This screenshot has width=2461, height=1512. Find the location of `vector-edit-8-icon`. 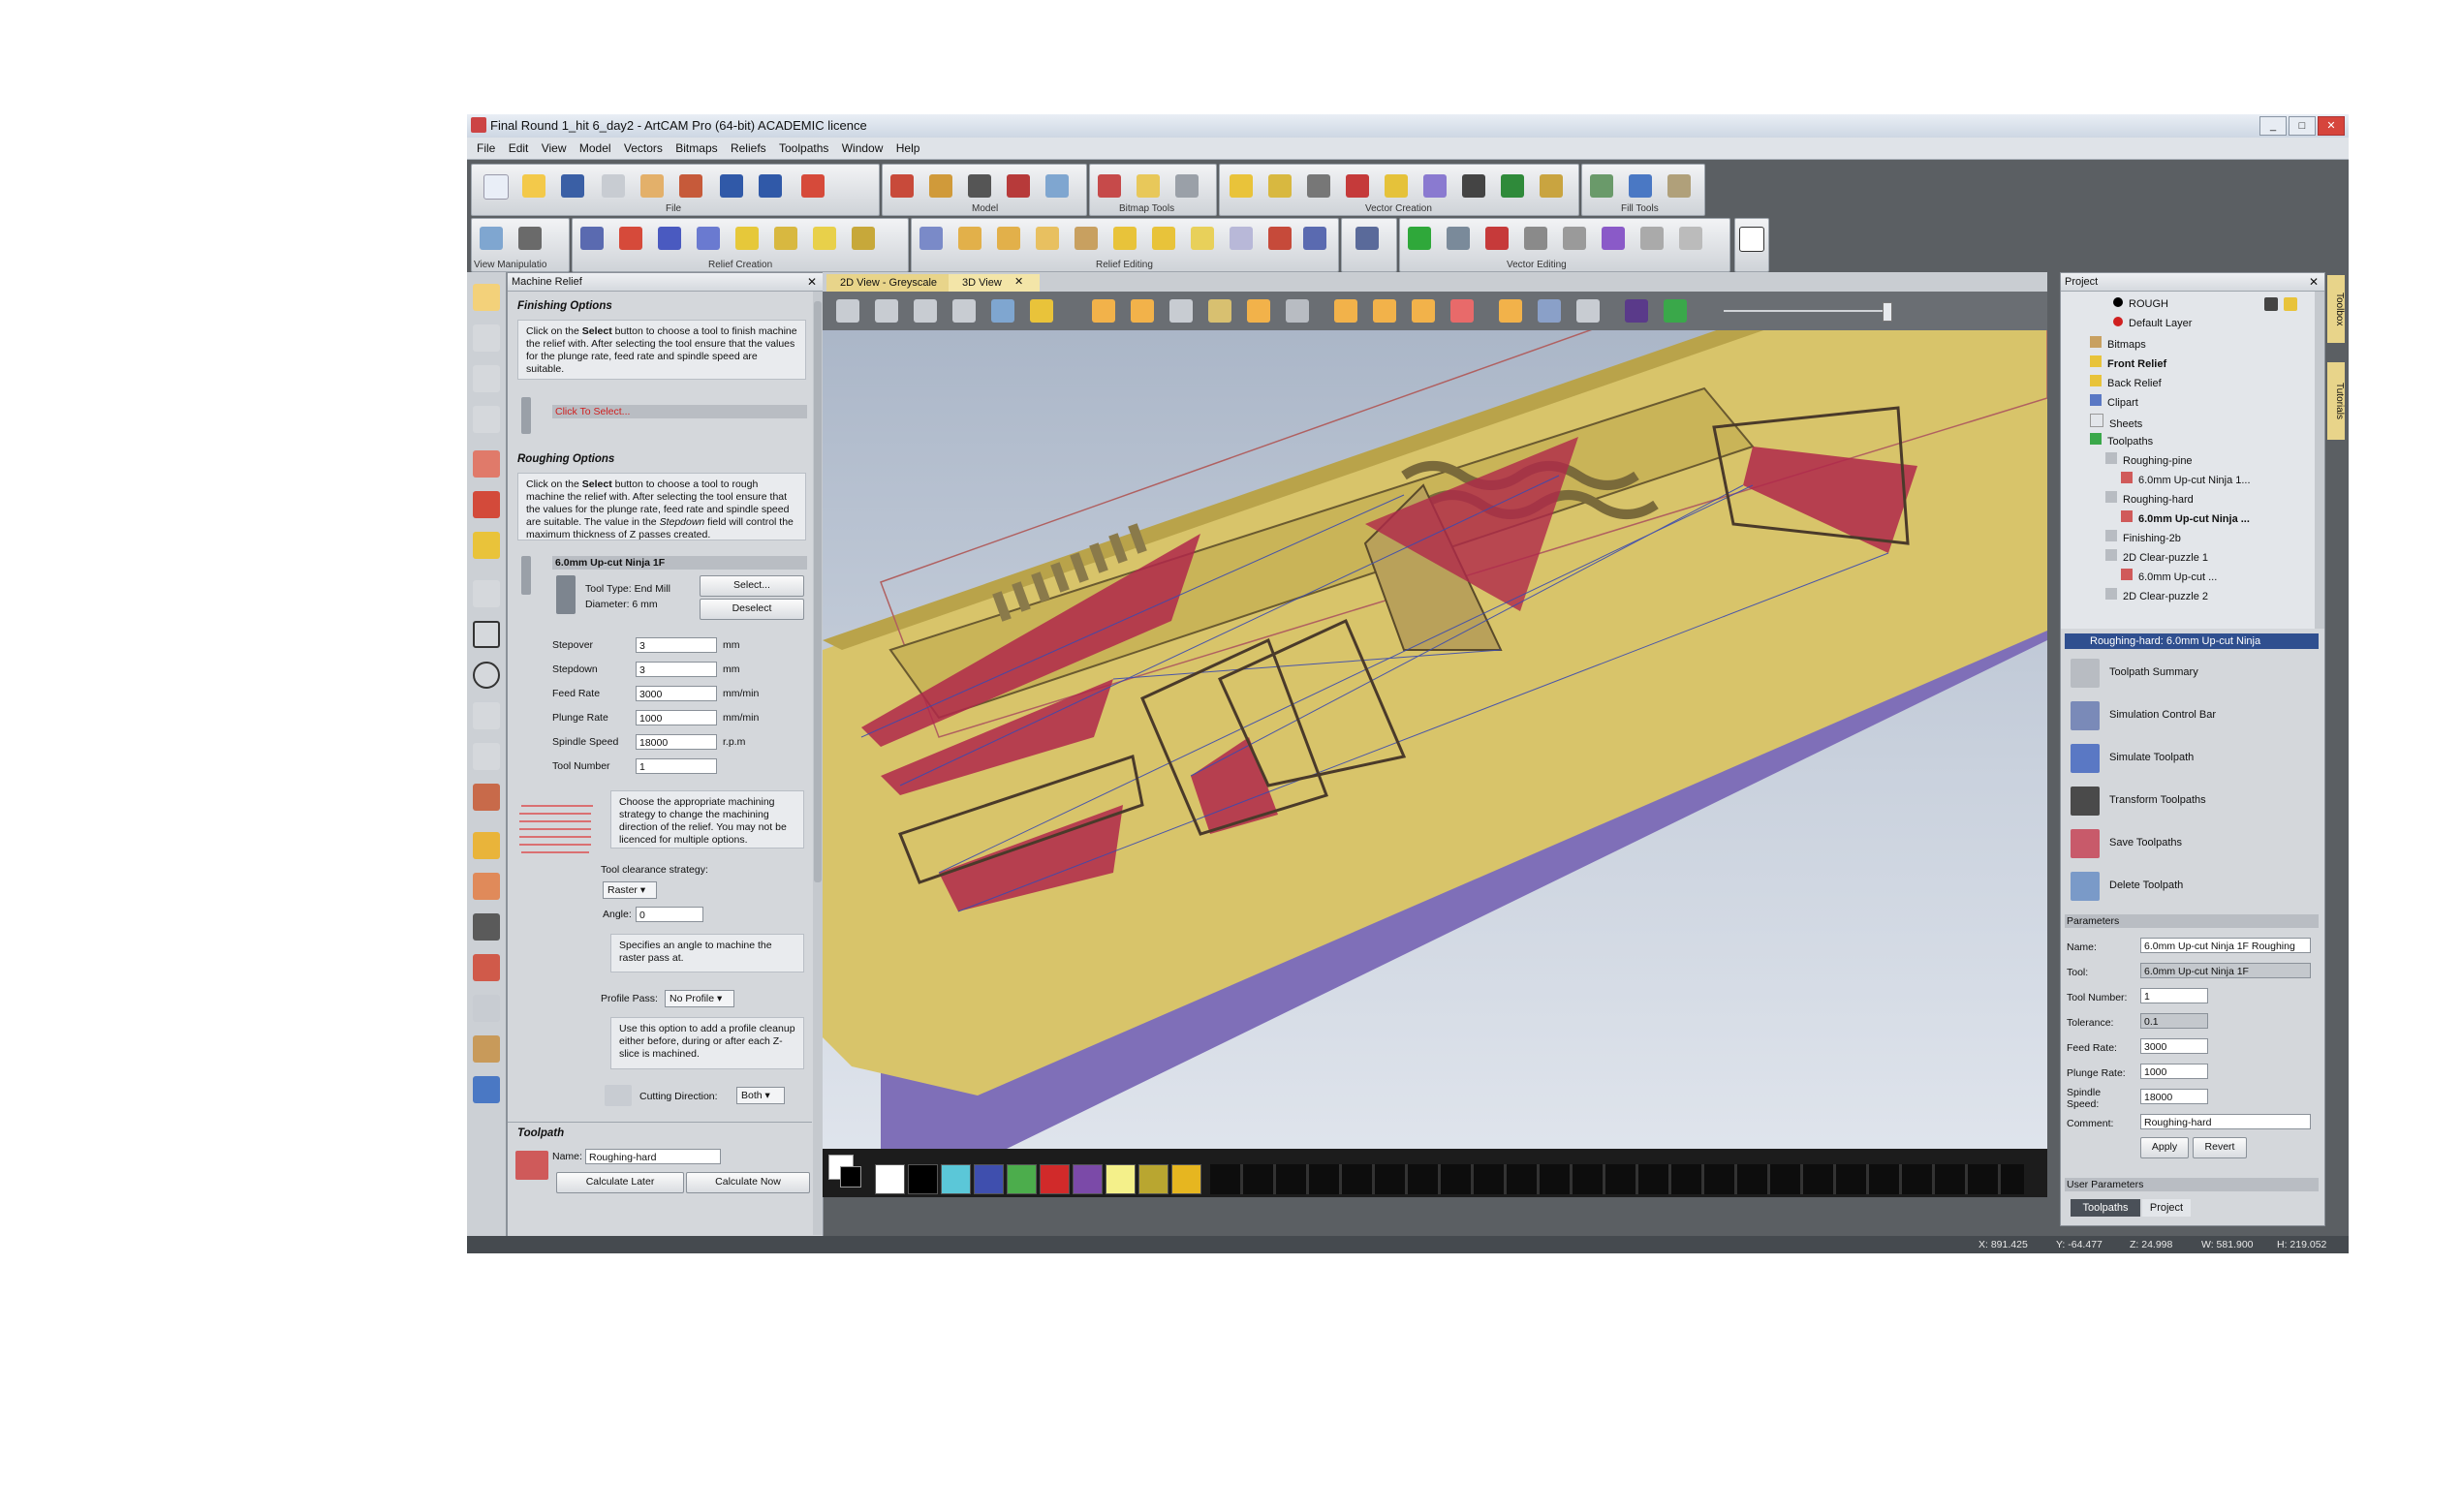

vector-edit-8-icon is located at coordinates (1690, 239).